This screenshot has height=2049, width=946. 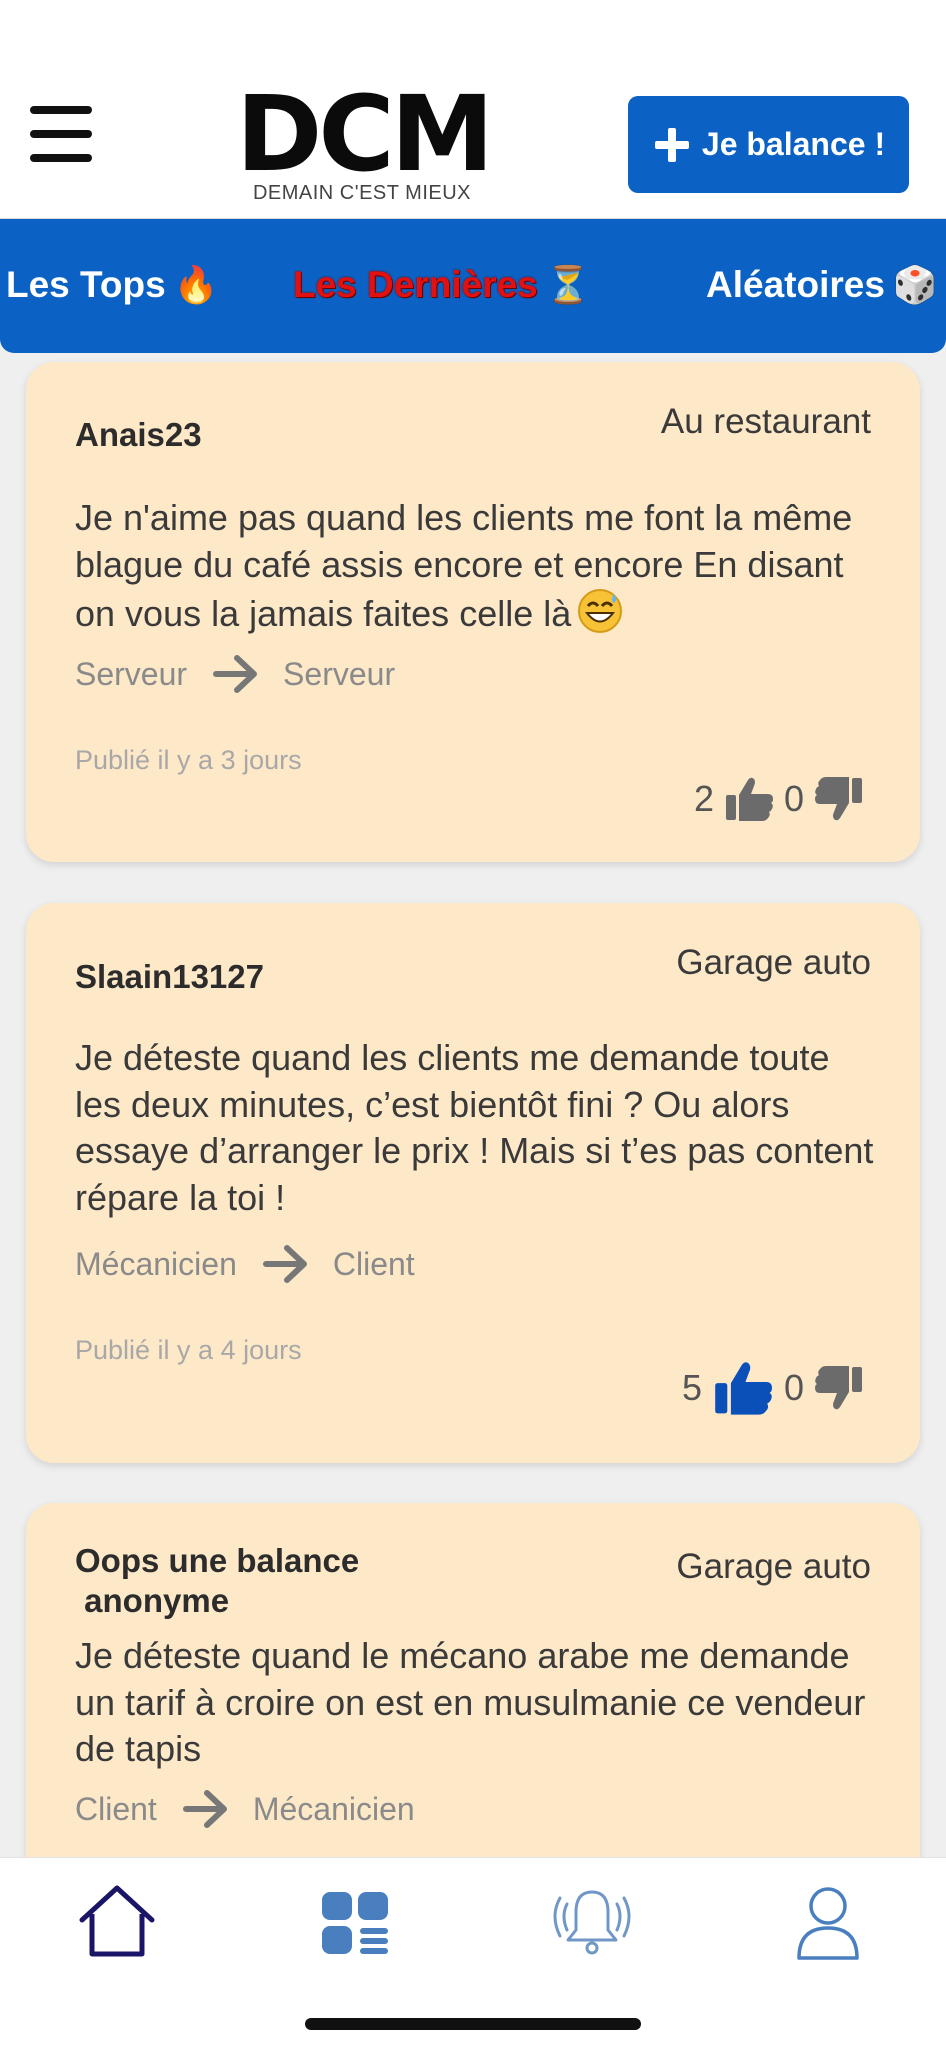 What do you see at coordinates (473, 40) in the screenshot?
I see `status-bar` at bounding box center [473, 40].